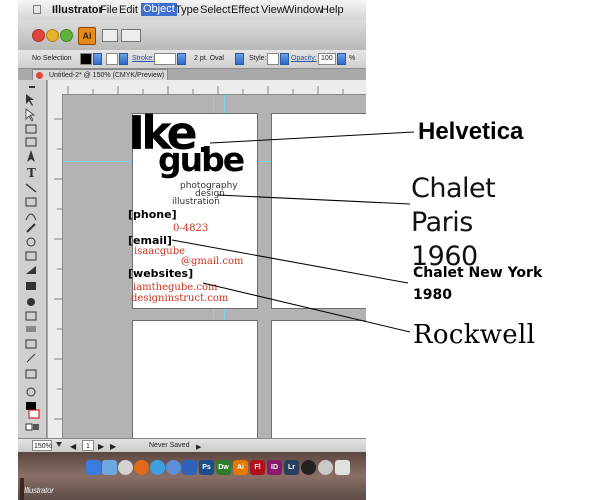  Describe the element at coordinates (290, 261) in the screenshot. I see `leader-line-chalet-new-york` at that location.